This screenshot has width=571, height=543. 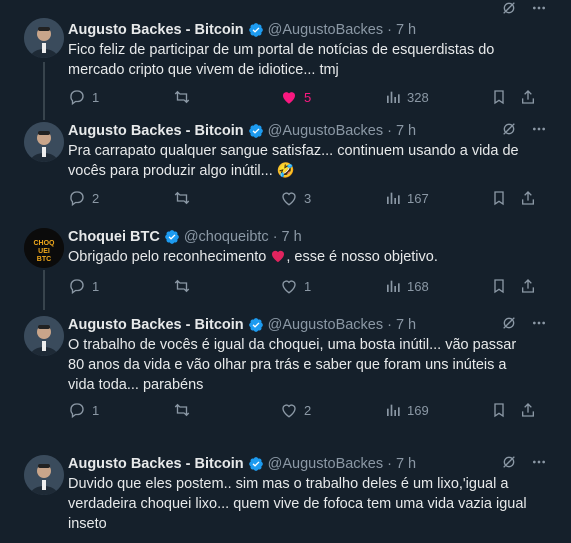 What do you see at coordinates (539, 464) in the screenshot?
I see `more-options-icon` at bounding box center [539, 464].